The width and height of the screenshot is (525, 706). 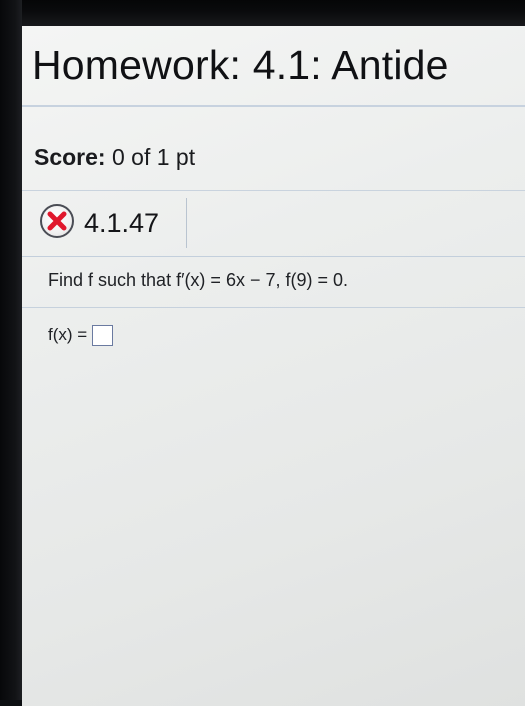 What do you see at coordinates (273, 190) in the screenshot?
I see `score-divider` at bounding box center [273, 190].